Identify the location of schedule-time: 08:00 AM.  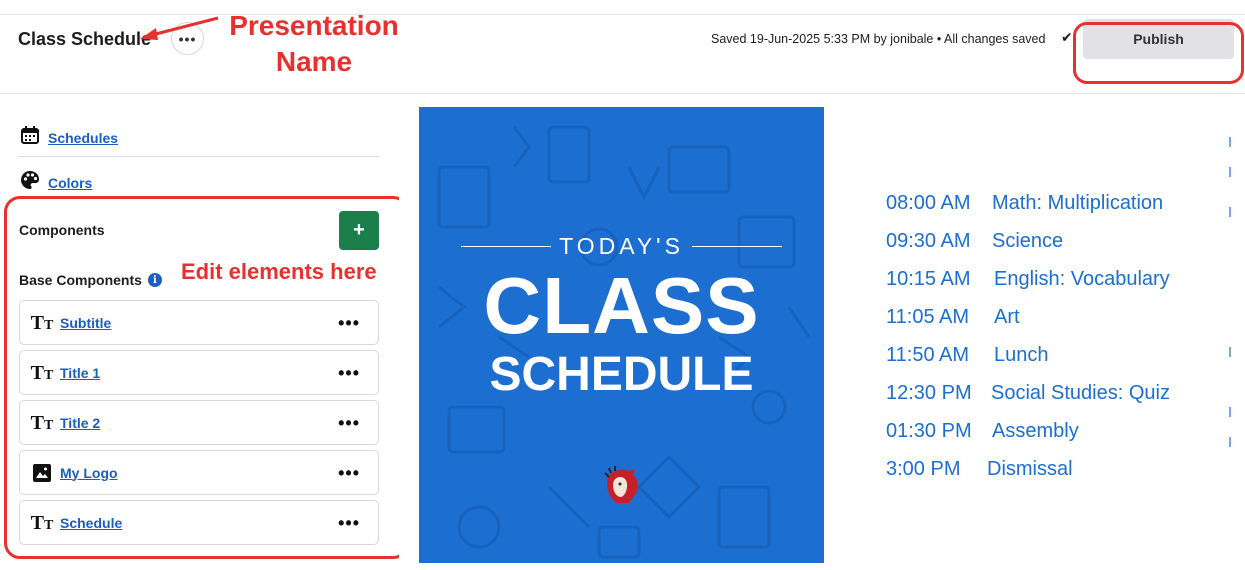
(928, 203).